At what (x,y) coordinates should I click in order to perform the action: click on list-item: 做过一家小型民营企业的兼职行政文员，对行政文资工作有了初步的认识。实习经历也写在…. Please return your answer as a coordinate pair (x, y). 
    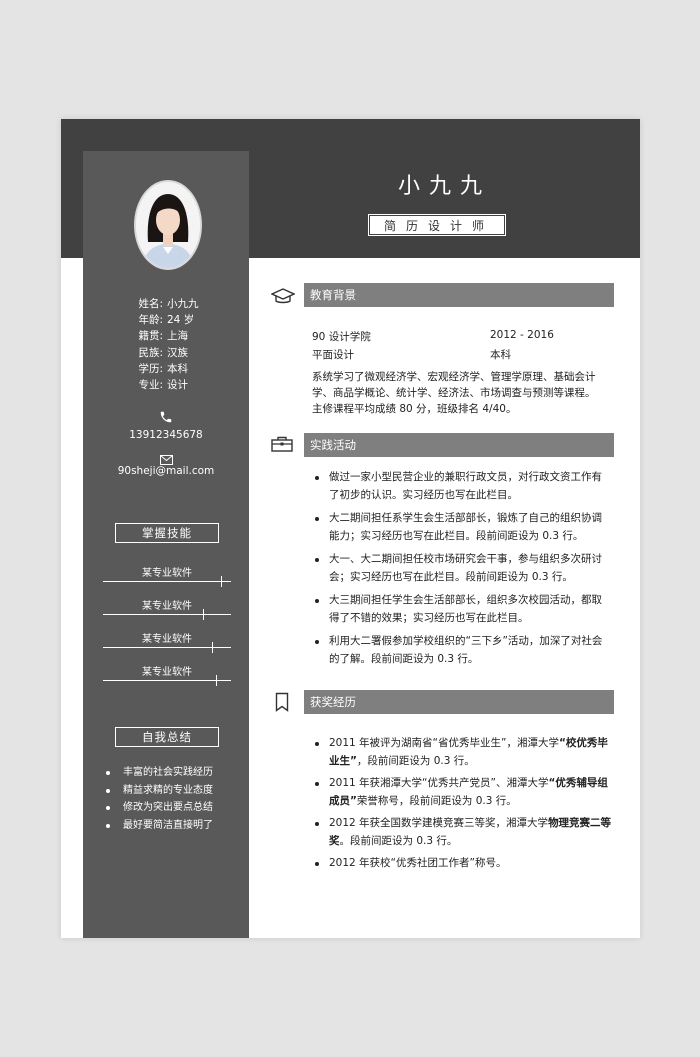
    Looking at the image, I should click on (462, 486).